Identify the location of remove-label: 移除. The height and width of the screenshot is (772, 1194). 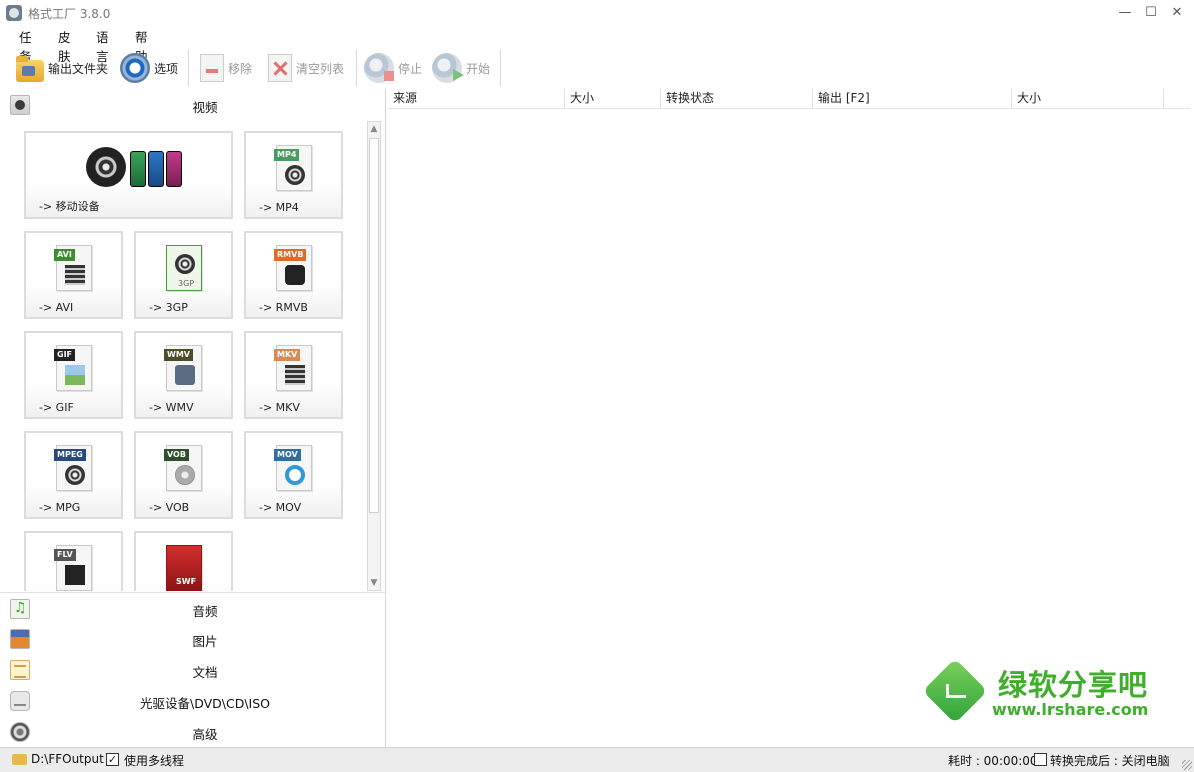
(240, 68).